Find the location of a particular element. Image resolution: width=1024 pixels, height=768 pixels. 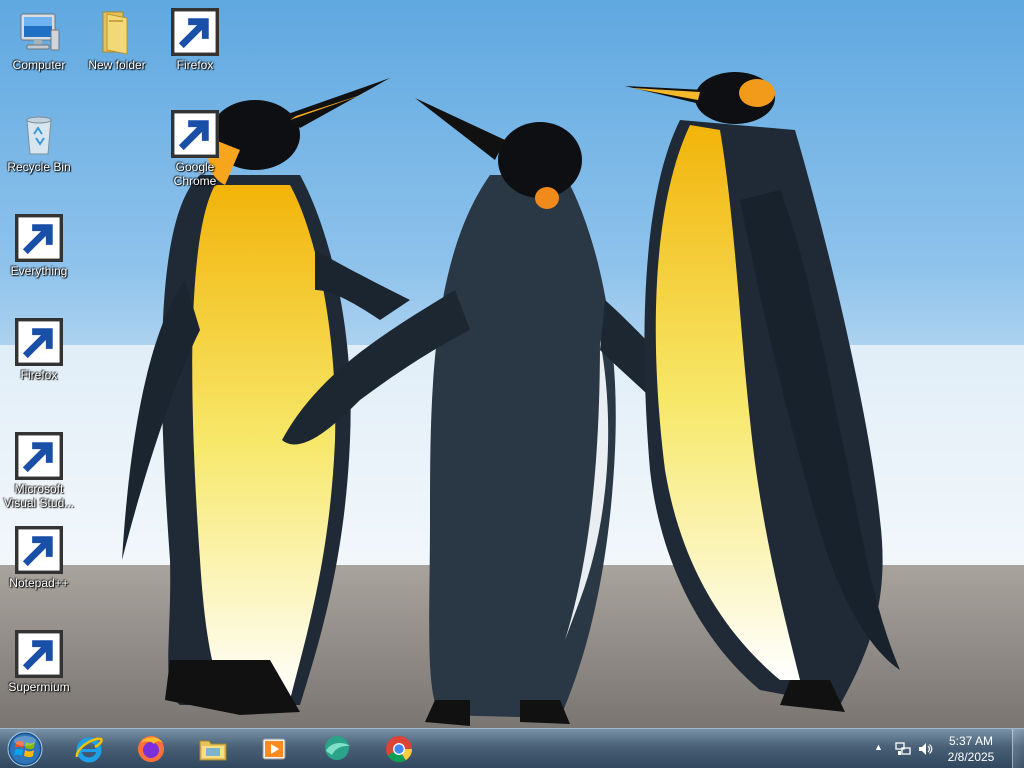

visual-studio-icon is located at coordinates (39, 456).